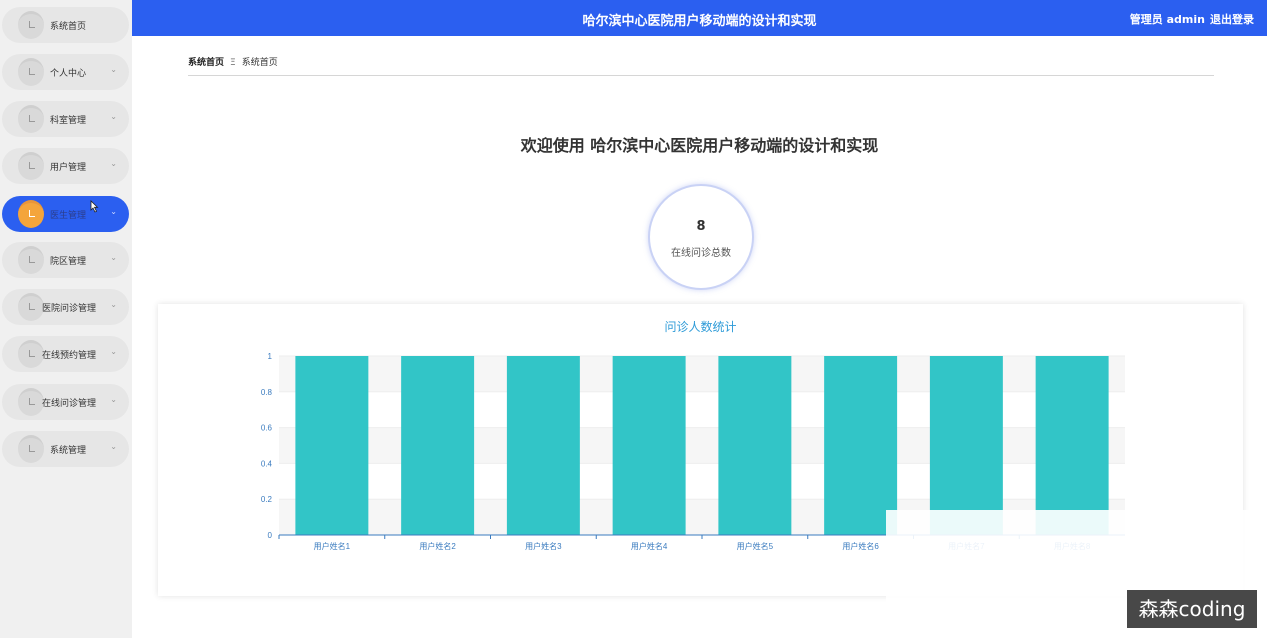  What do you see at coordinates (259, 63) in the screenshot?
I see `breadcrumb-current: 系统首页` at bounding box center [259, 63].